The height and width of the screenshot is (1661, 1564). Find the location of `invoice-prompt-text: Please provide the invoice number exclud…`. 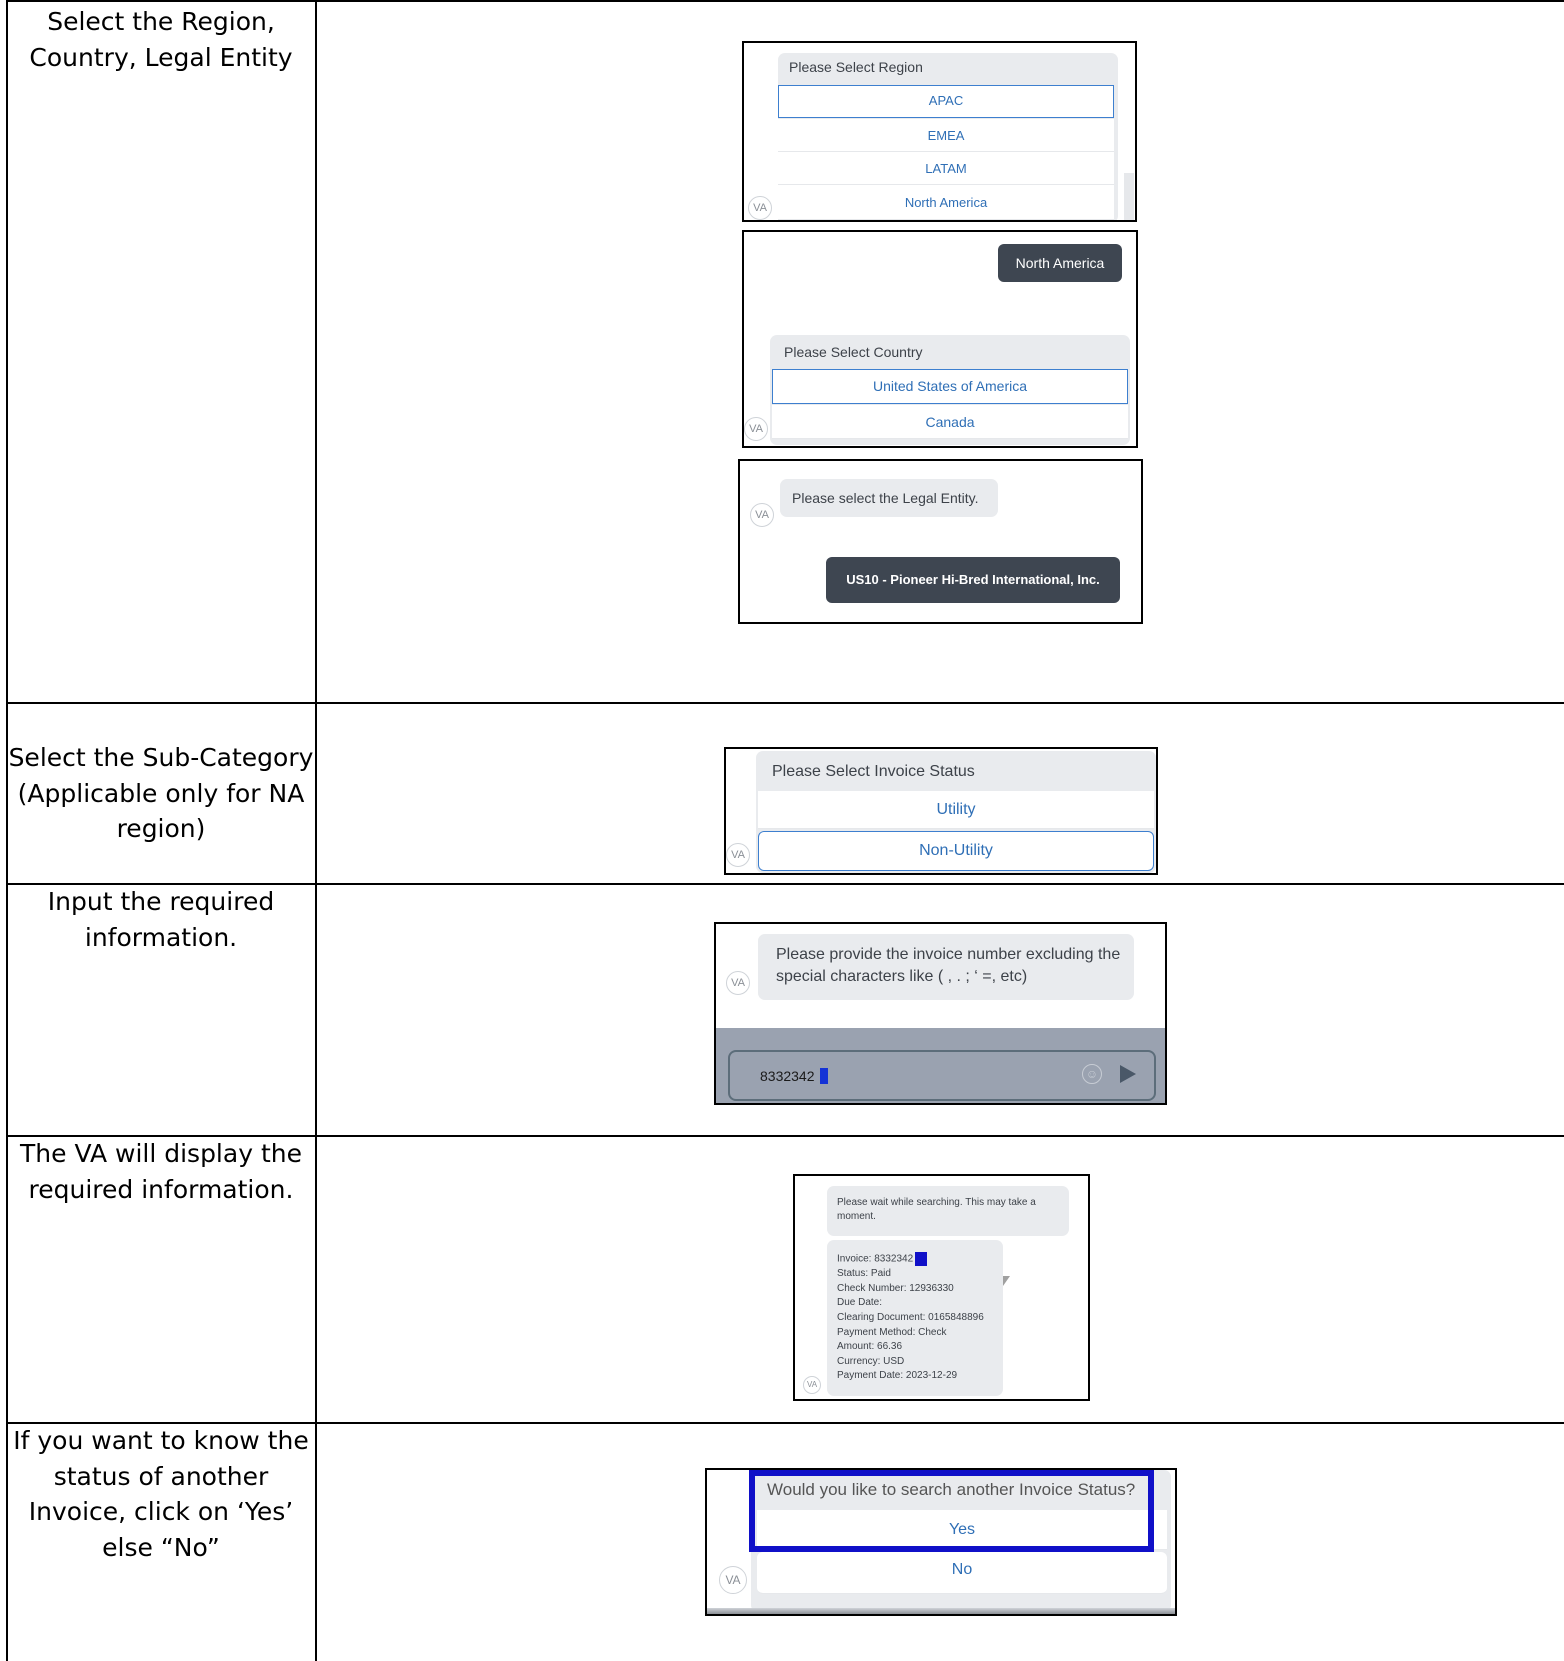

invoice-prompt-text: Please provide the invoice number exclud… is located at coordinates (948, 965).